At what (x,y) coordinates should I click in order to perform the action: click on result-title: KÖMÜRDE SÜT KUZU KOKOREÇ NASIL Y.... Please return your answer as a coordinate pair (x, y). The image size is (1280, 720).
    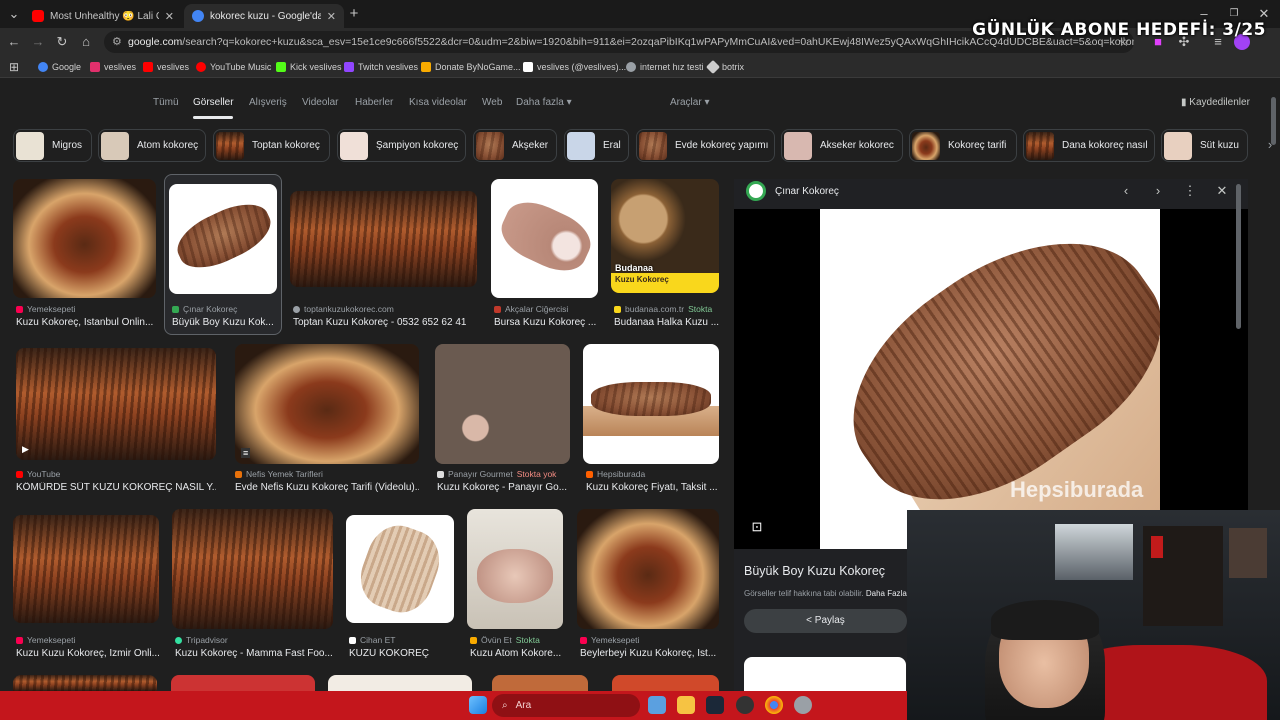
    Looking at the image, I should click on (116, 487).